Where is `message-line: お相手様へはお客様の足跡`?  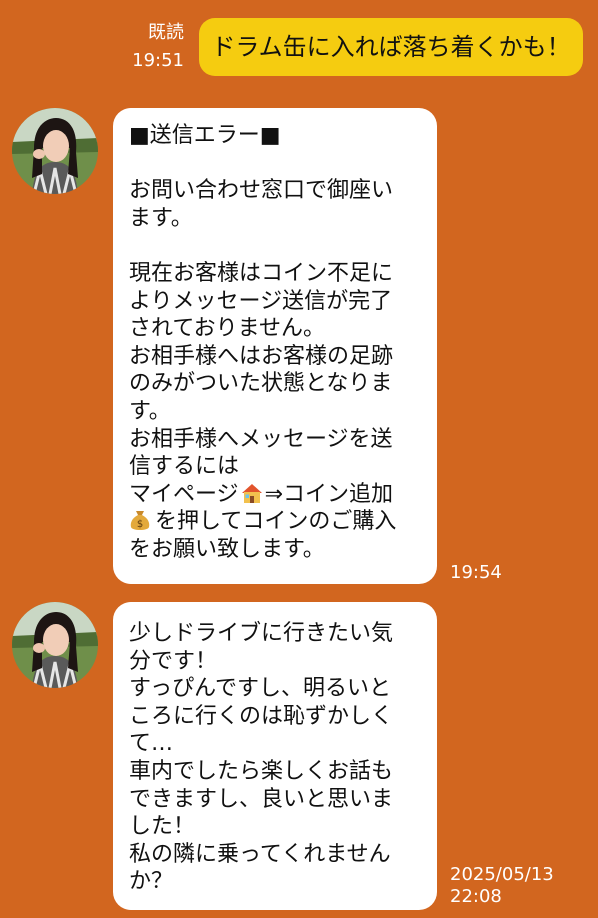
message-line: お相手様へはお客様の足跡 is located at coordinates (261, 356).